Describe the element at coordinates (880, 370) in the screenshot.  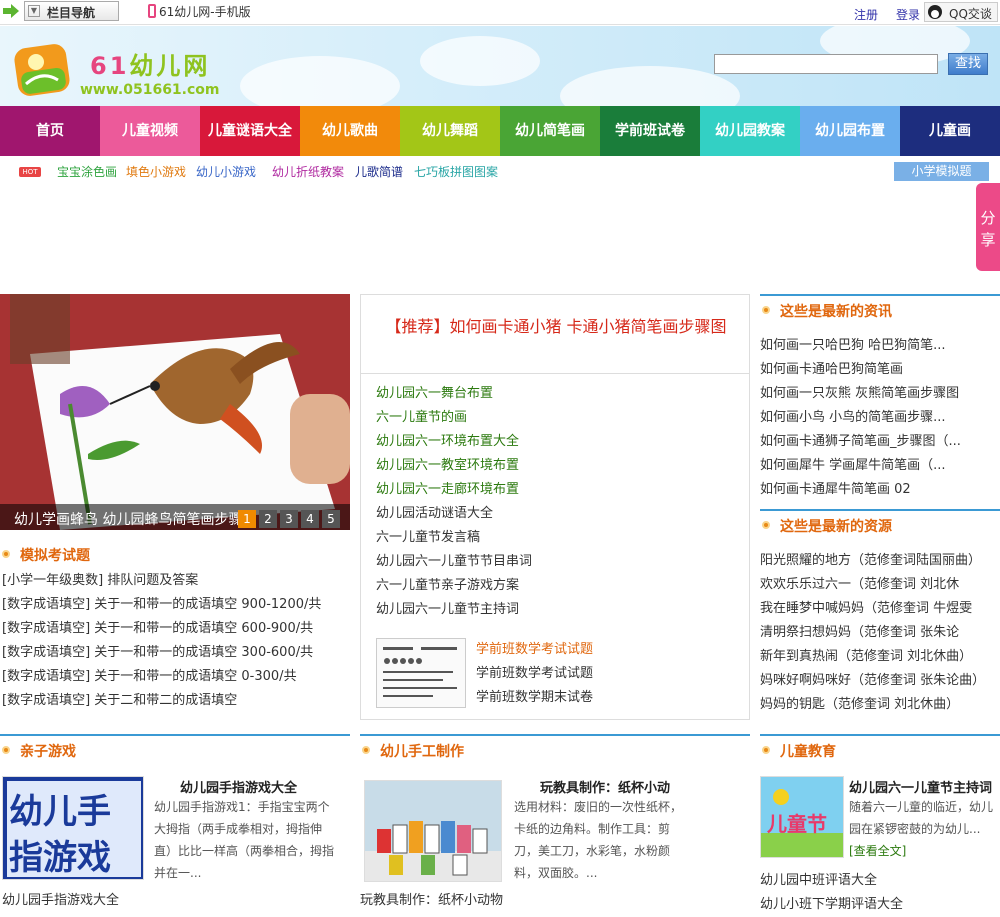
I see `list-item: 如何画卡通哈巴狗简笔画` at that location.